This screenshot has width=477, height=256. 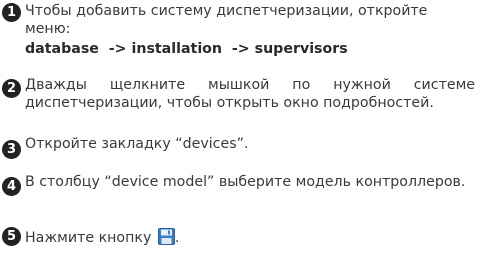 What do you see at coordinates (137, 144) in the screenshot?
I see `step-text: Откройте закладку “devices”.` at bounding box center [137, 144].